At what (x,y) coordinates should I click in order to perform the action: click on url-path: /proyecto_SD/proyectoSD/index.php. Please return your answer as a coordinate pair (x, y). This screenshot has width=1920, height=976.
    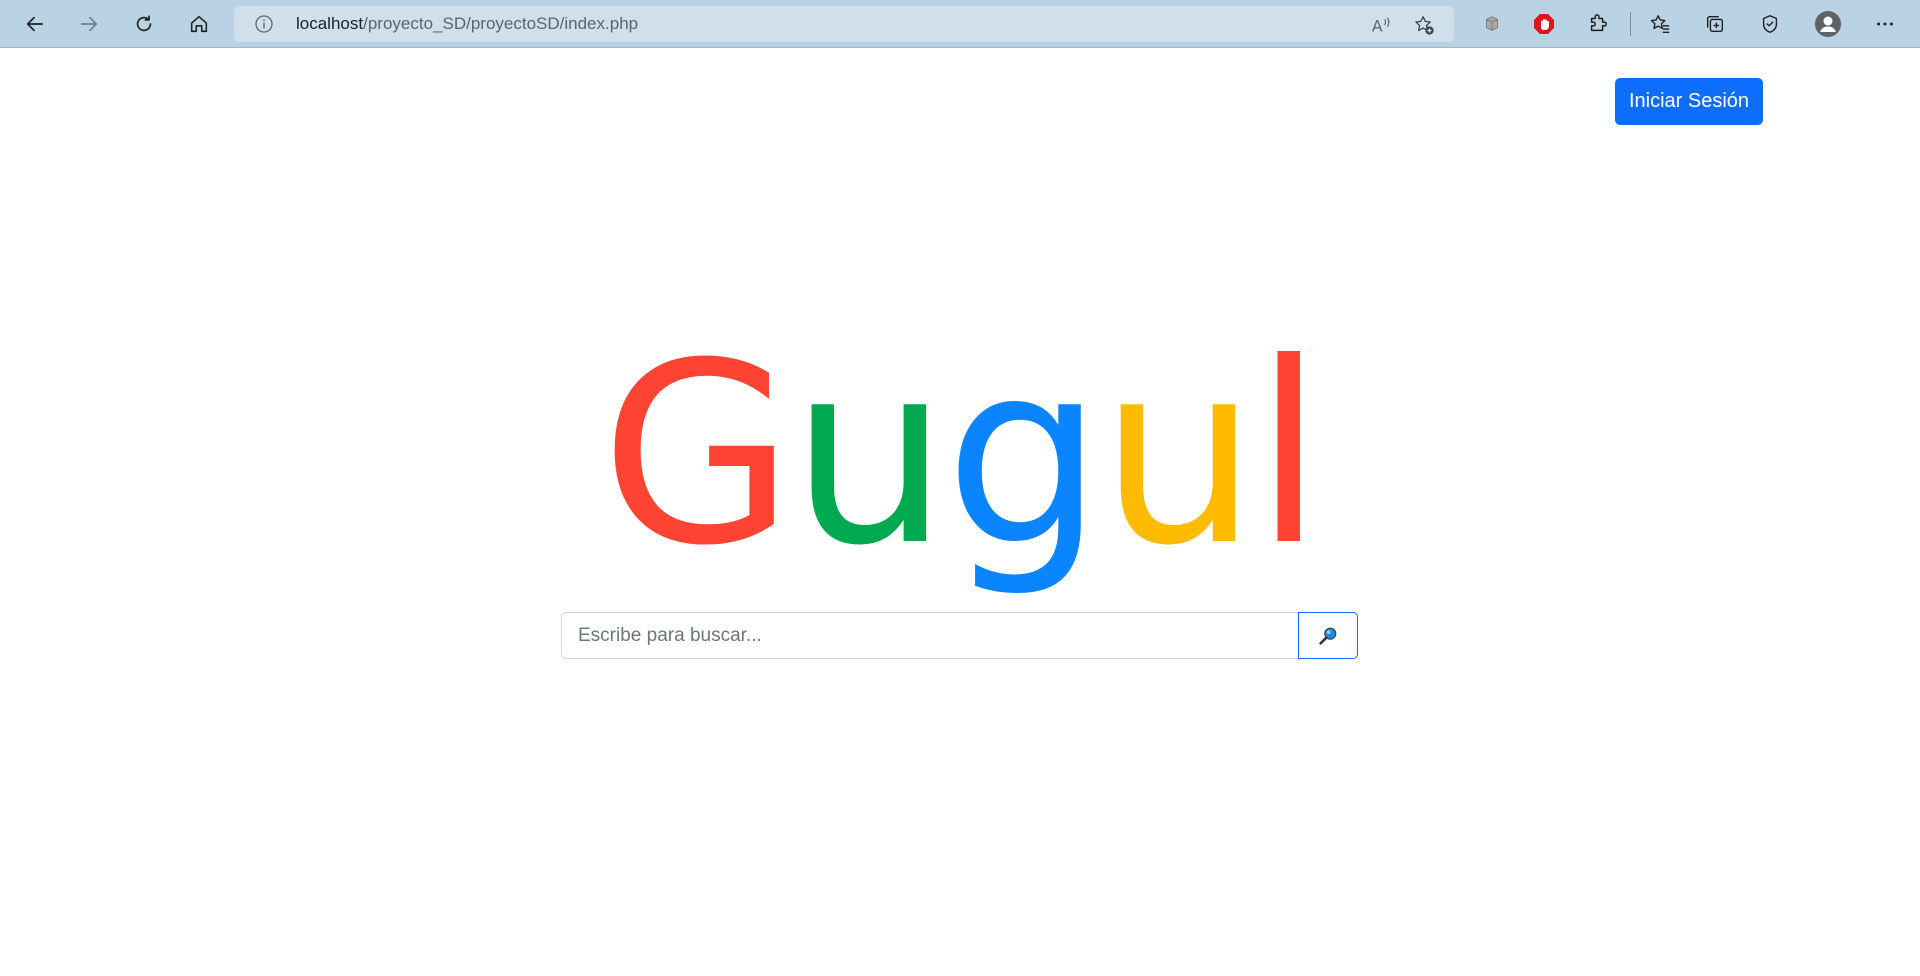
    Looking at the image, I should click on (501, 23).